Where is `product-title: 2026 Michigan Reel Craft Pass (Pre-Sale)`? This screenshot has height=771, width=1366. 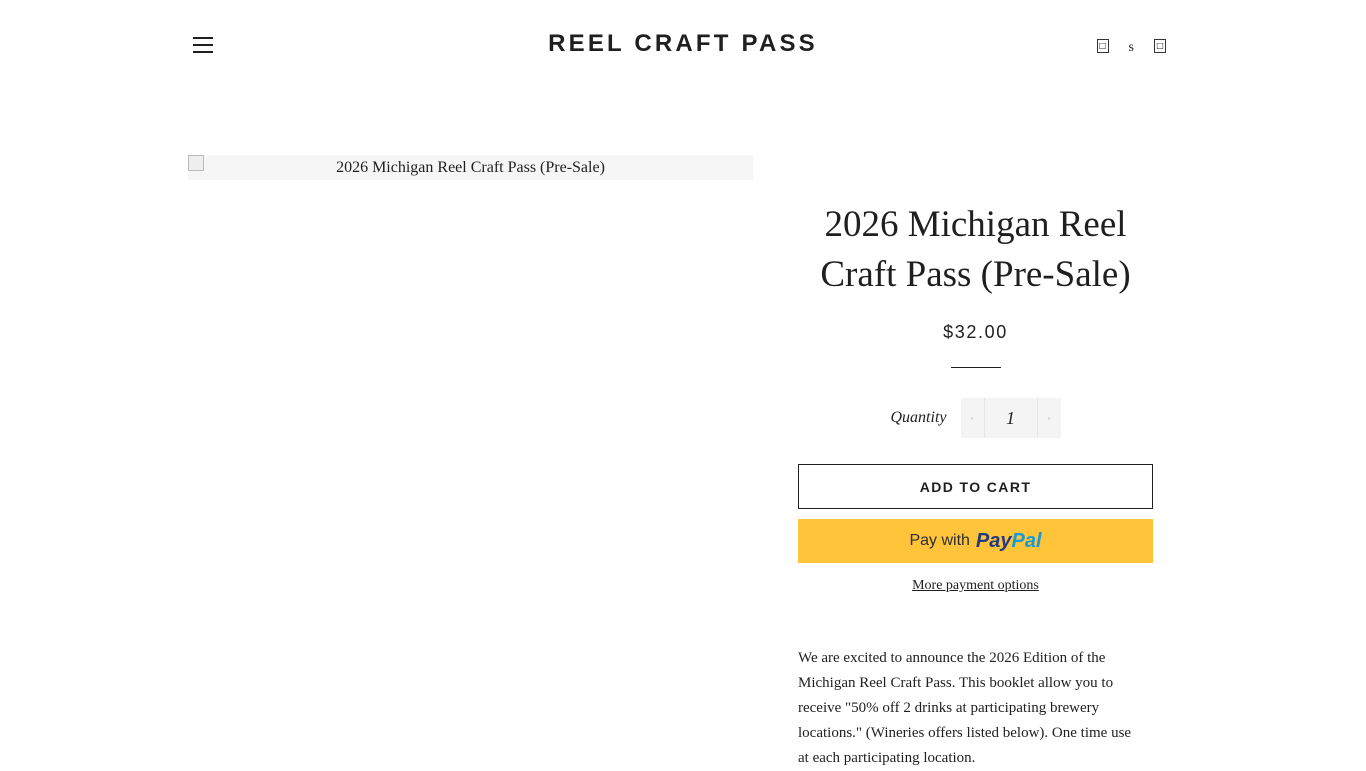 product-title: 2026 Michigan Reel Craft Pass (Pre-Sale) is located at coordinates (975, 249).